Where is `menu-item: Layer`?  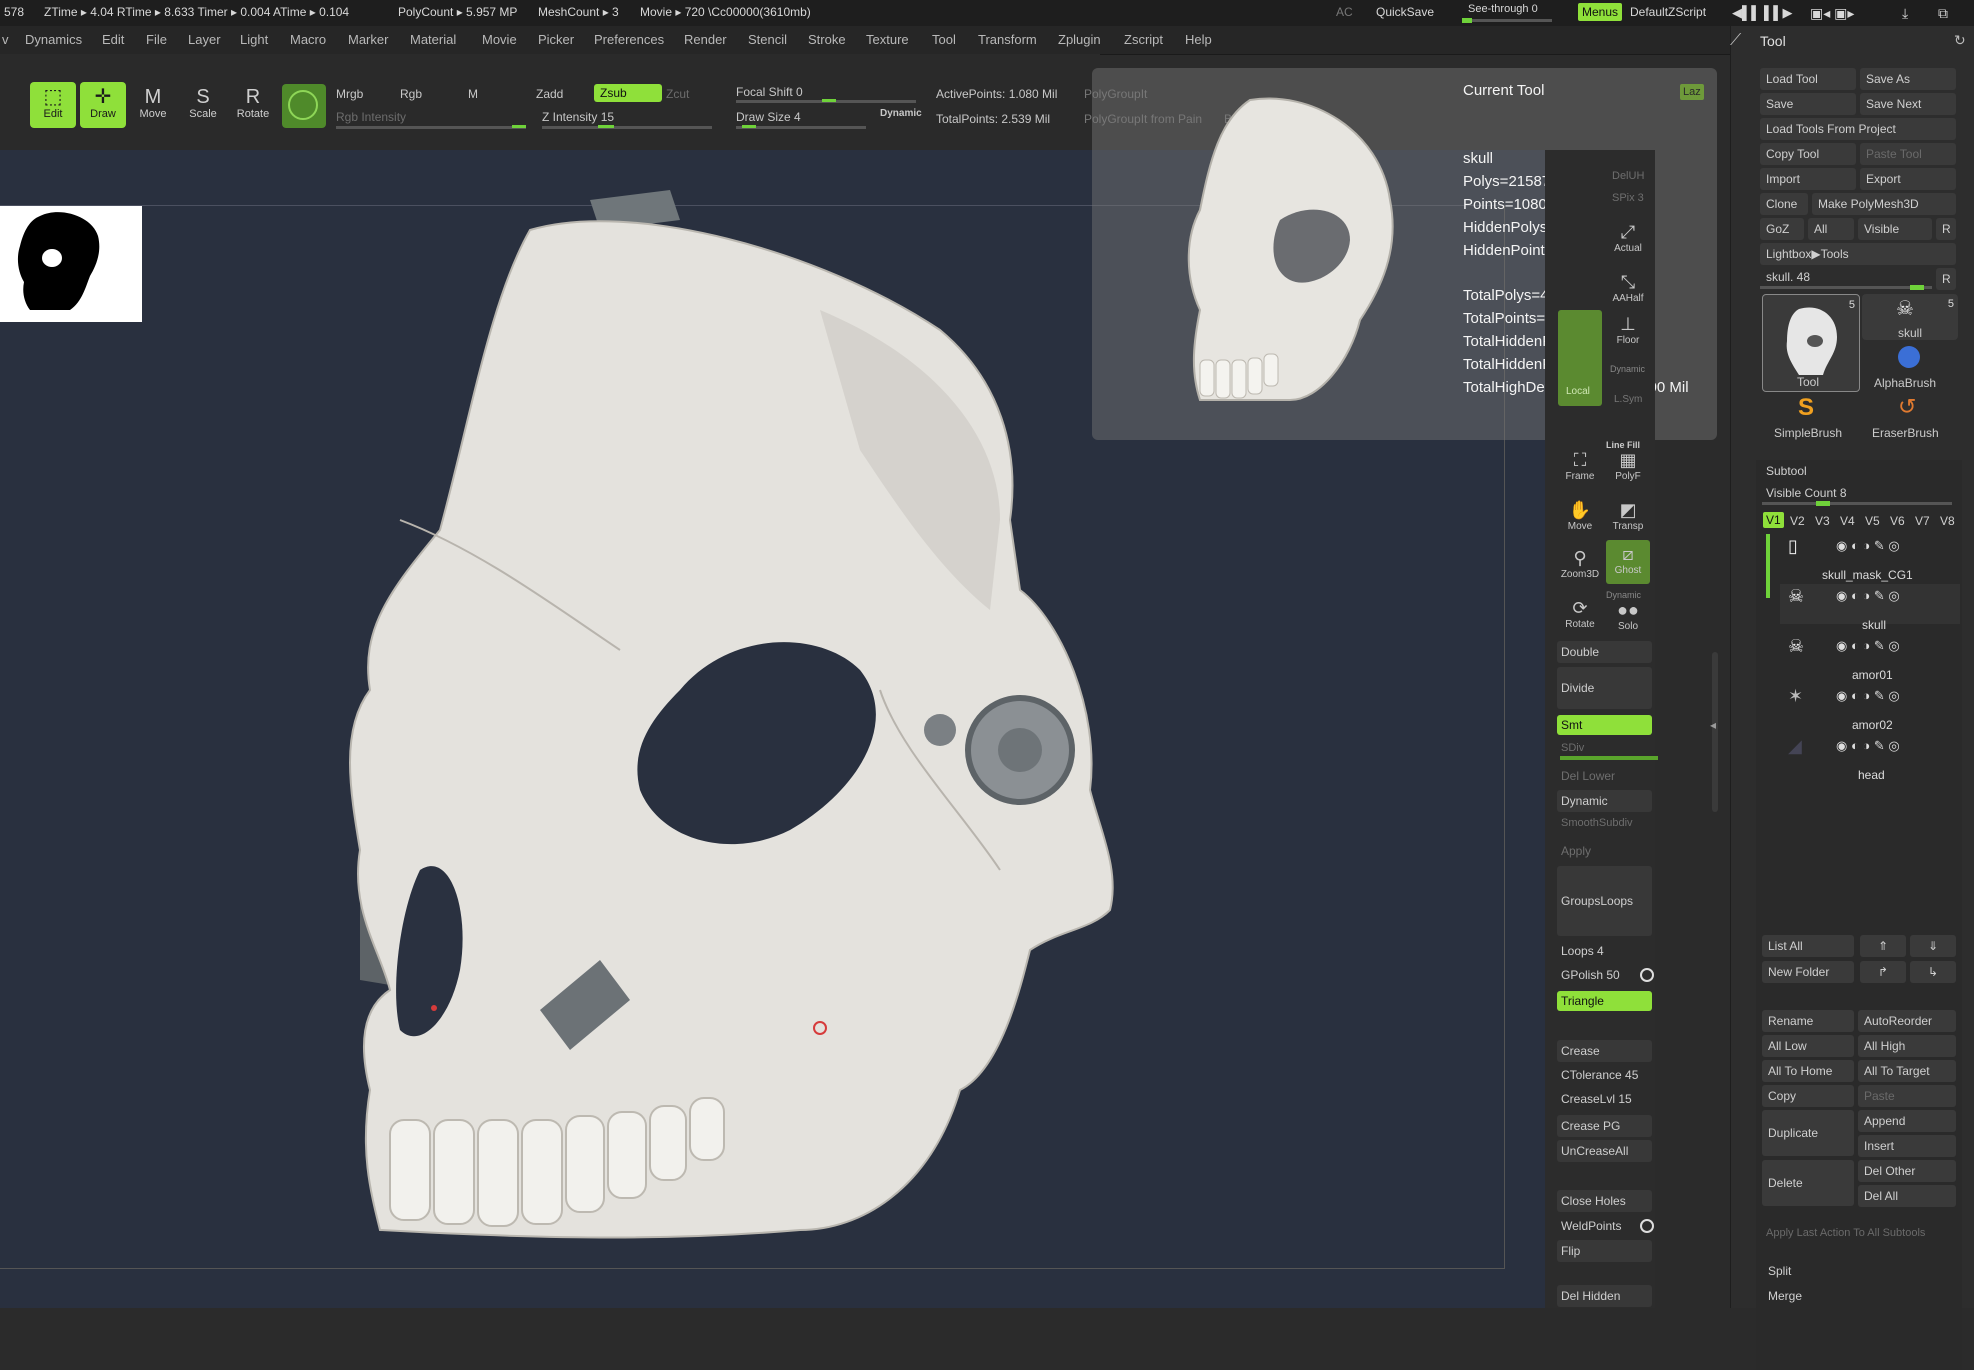 menu-item: Layer is located at coordinates (204, 39).